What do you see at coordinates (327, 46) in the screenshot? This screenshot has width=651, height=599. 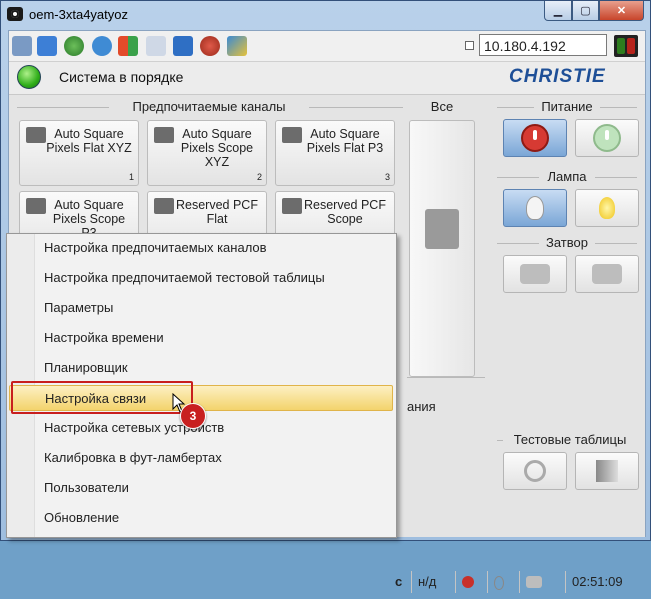 I see `toolbar: 10.180.4.192` at bounding box center [327, 46].